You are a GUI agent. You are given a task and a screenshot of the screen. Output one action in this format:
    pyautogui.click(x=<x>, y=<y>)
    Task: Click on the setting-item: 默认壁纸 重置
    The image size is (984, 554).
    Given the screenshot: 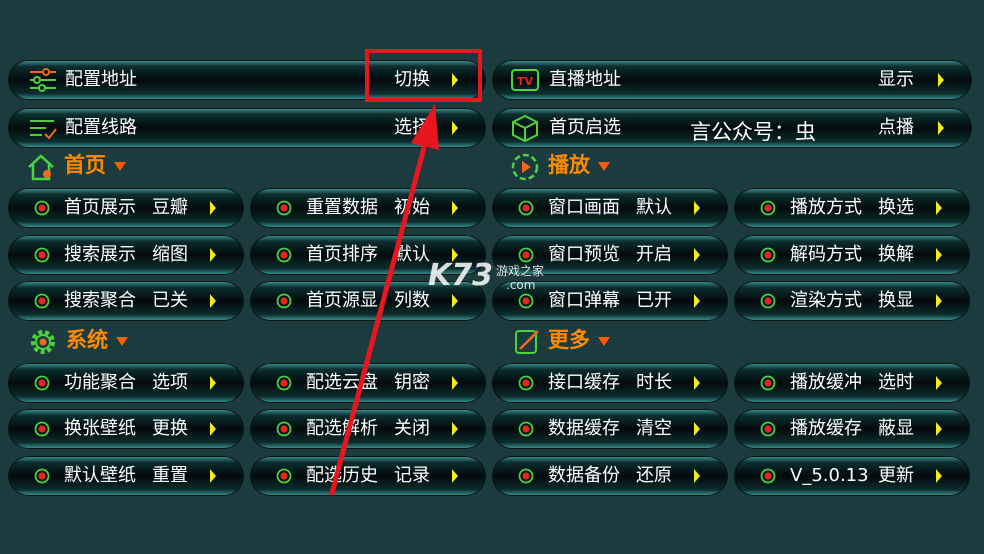 What is the action you would take?
    pyautogui.click(x=126, y=476)
    